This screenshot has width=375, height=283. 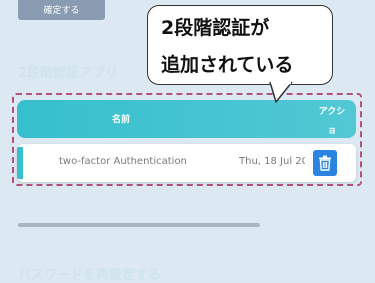 What do you see at coordinates (281, 92) in the screenshot?
I see `callout-tail` at bounding box center [281, 92].